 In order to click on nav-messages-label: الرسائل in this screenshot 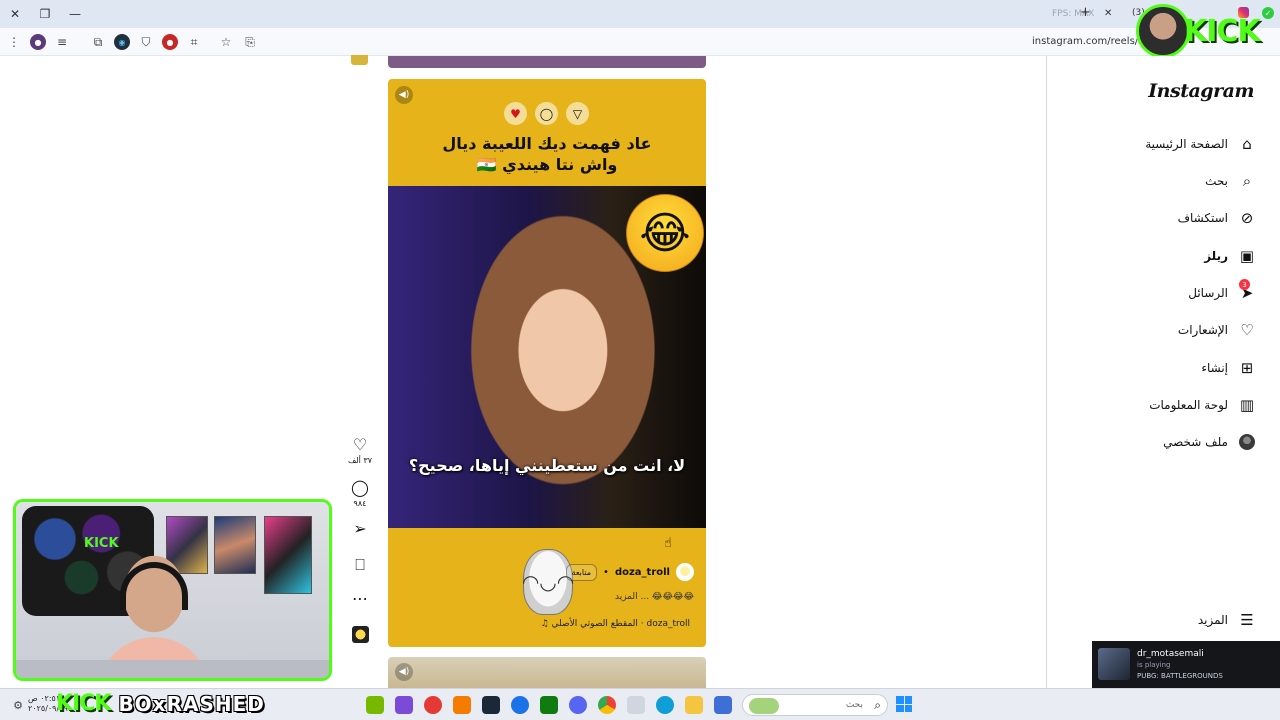, I will do `click(1208, 293)`.